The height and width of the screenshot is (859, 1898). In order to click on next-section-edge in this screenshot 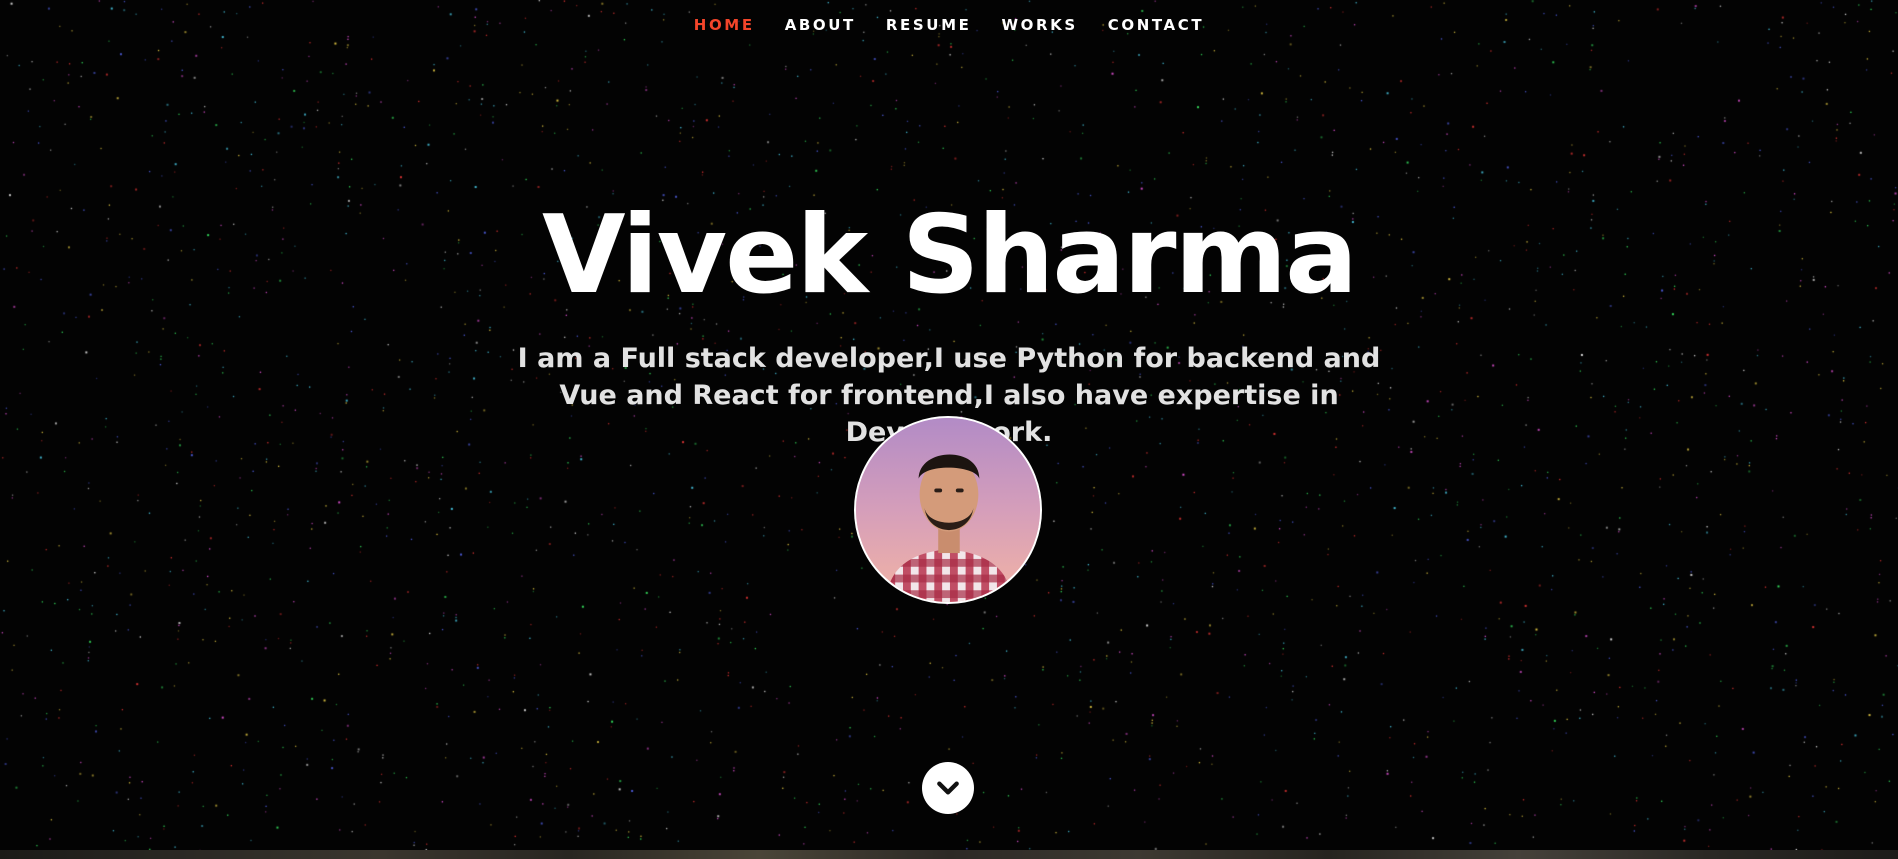, I will do `click(949, 854)`.